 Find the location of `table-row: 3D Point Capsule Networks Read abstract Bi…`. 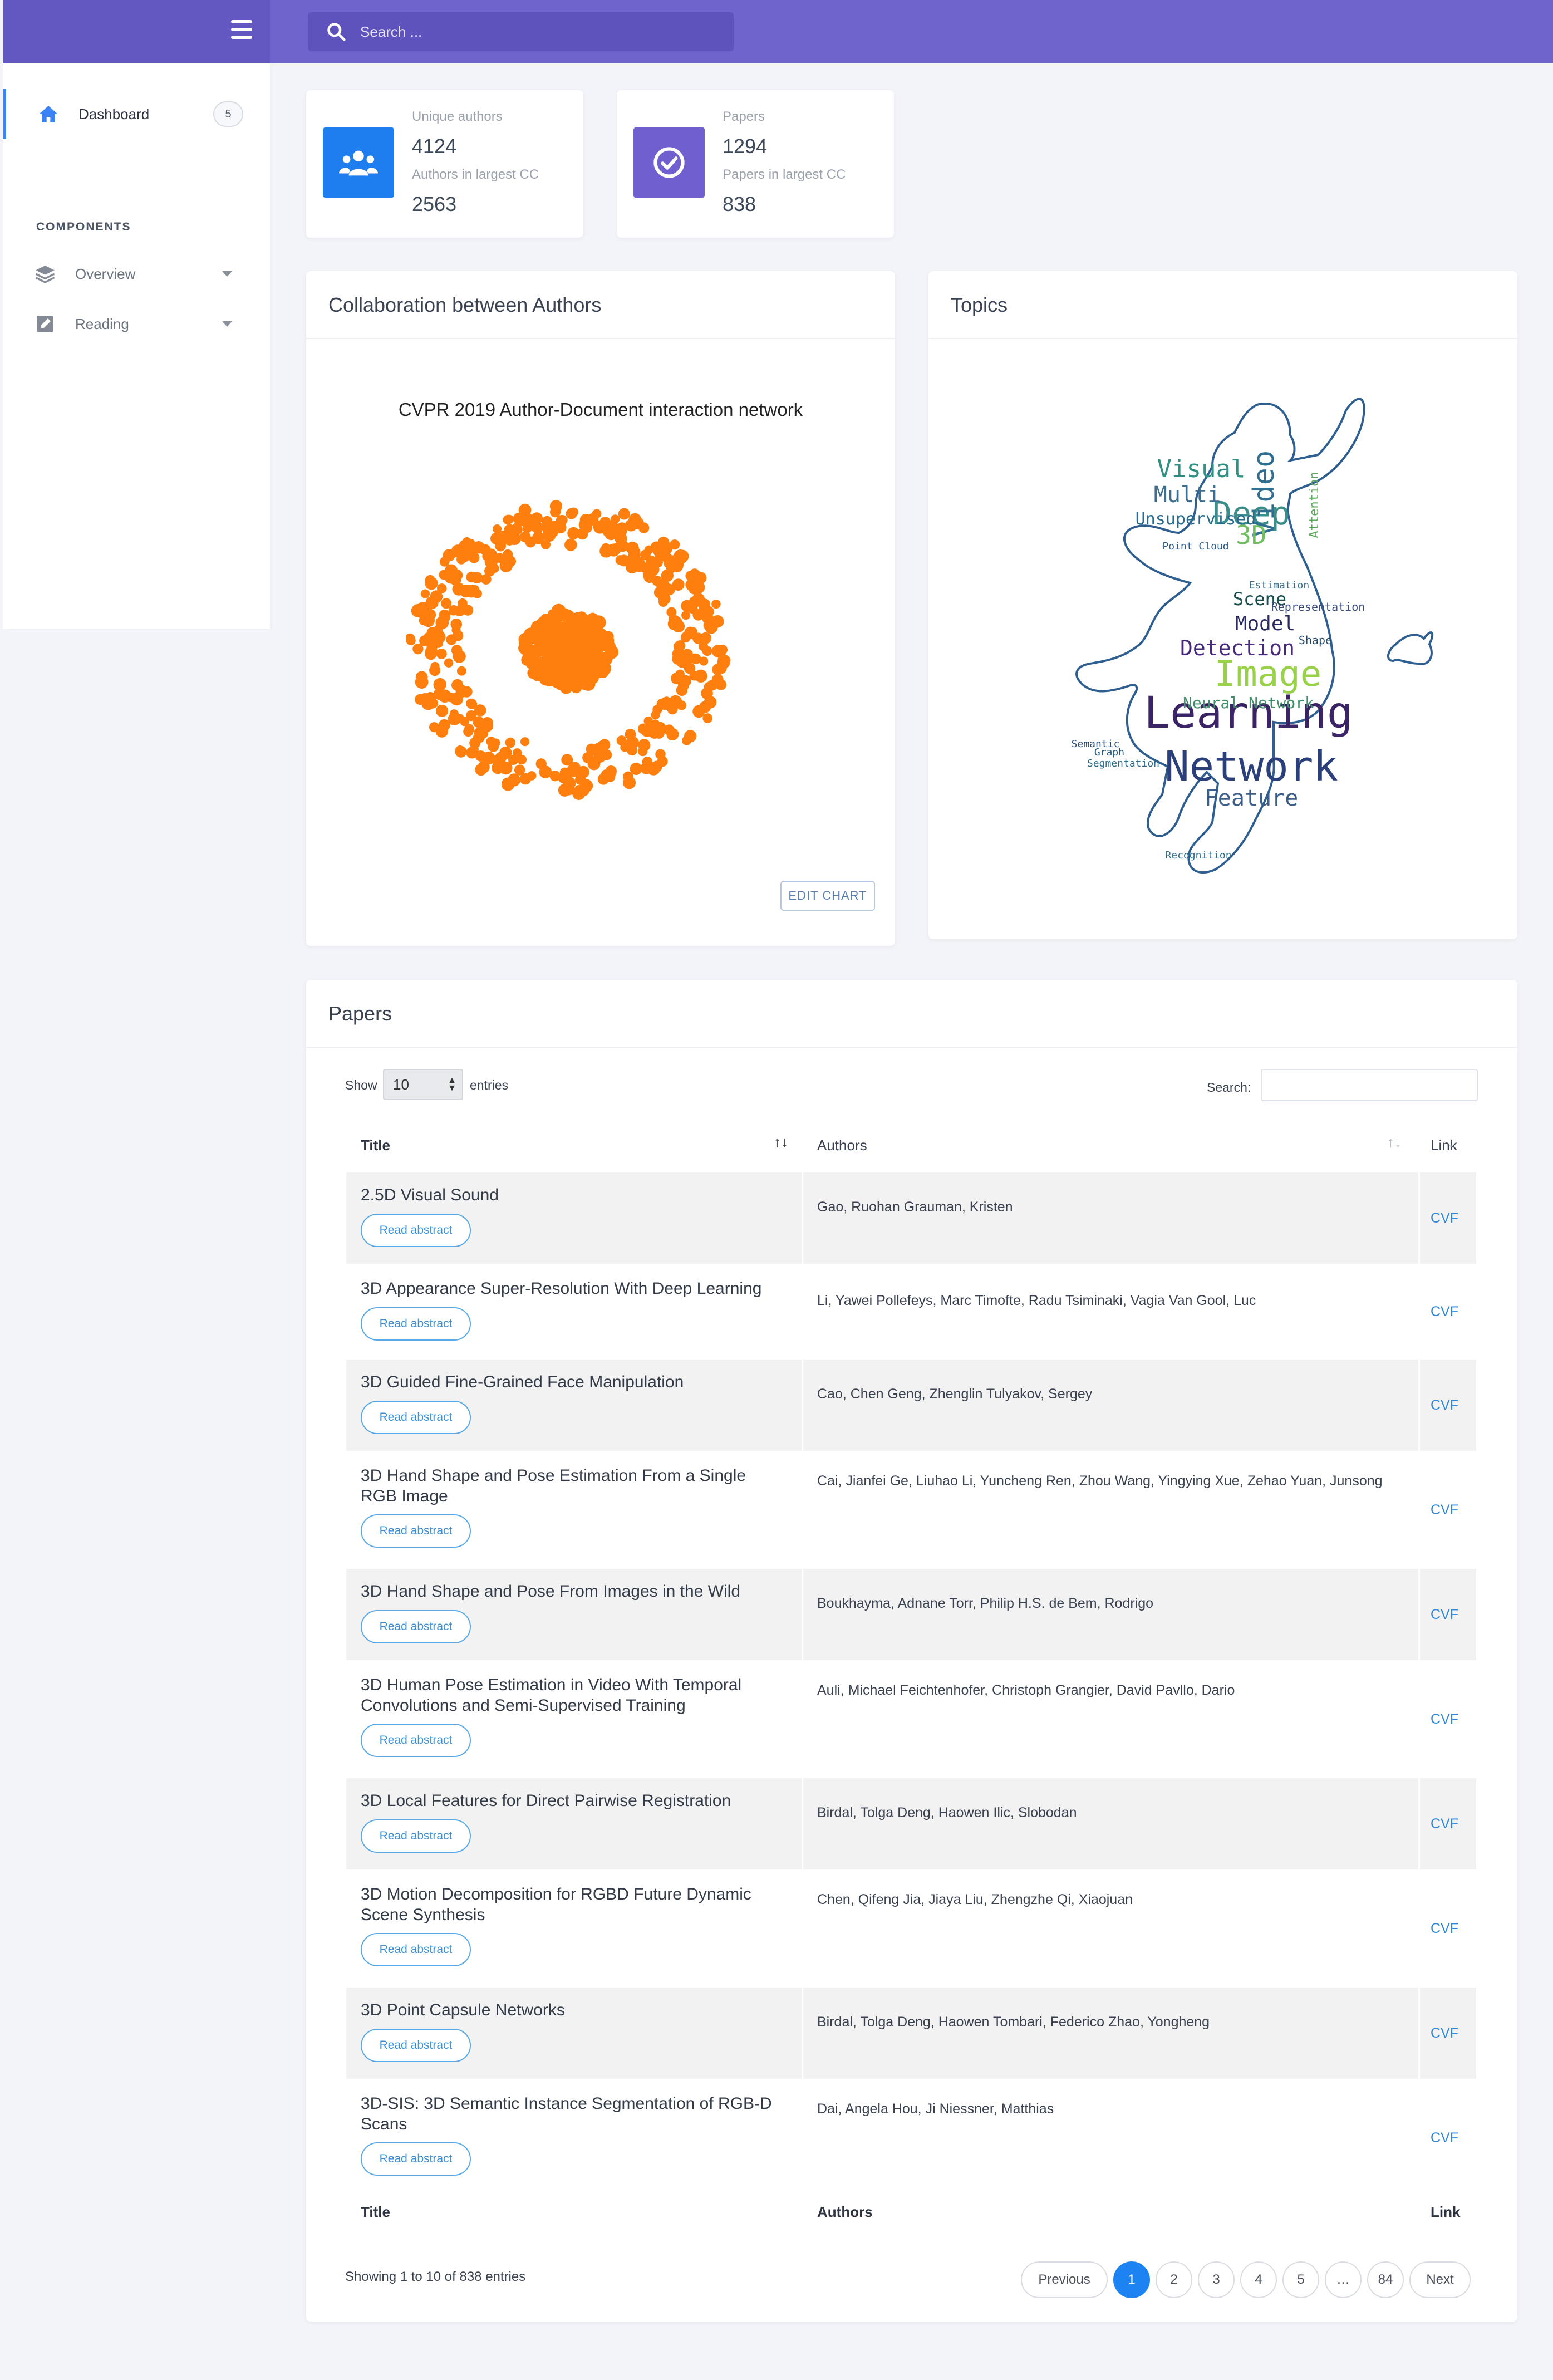

table-row: 3D Point Capsule Networks Read abstract Bi… is located at coordinates (911, 2033).